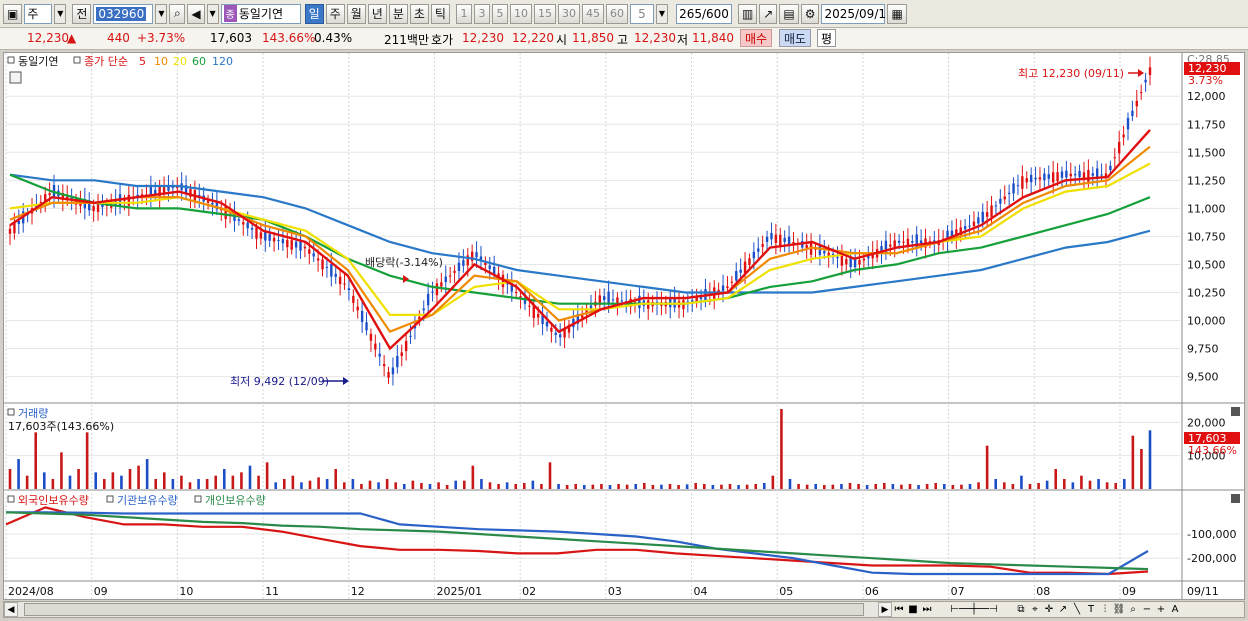 This screenshot has height=621, width=1248. I want to click on draw-tool-icon: ↗, so click(768, 13).